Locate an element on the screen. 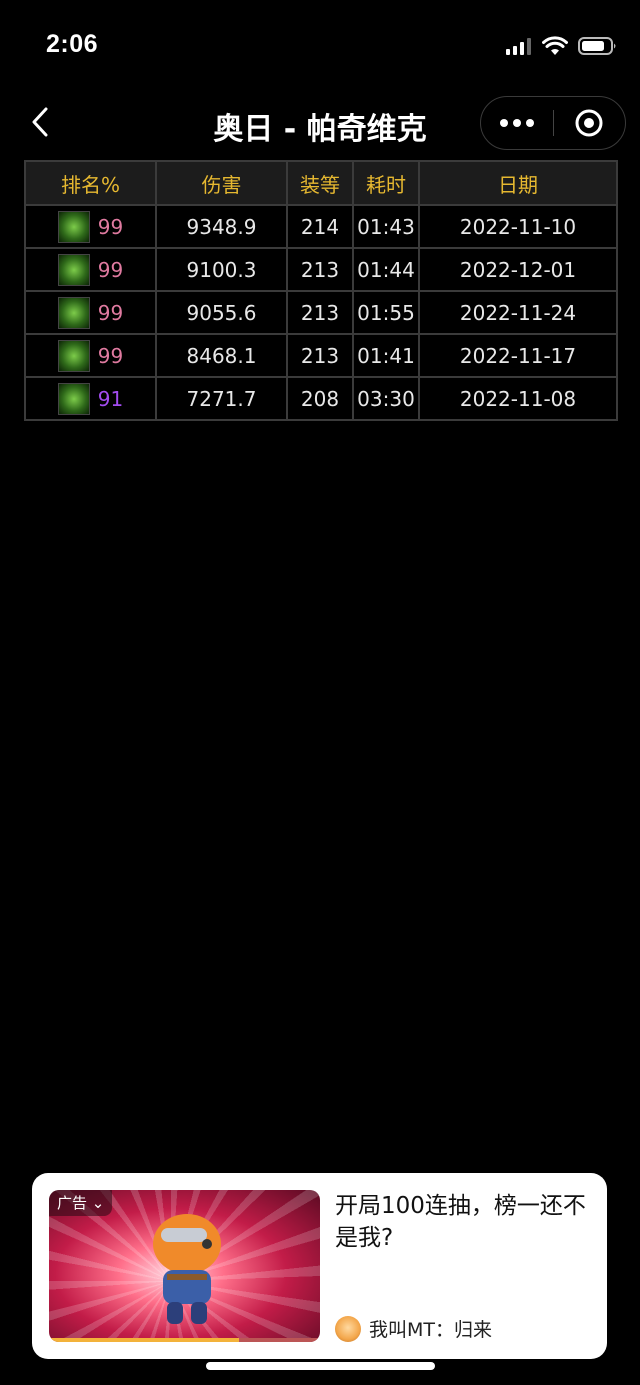  percentile-cell: 91 is located at coordinates (90, 398).